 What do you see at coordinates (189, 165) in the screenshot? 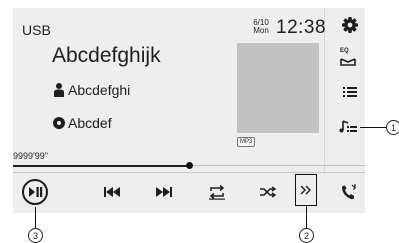
I see `progress-knob` at bounding box center [189, 165].